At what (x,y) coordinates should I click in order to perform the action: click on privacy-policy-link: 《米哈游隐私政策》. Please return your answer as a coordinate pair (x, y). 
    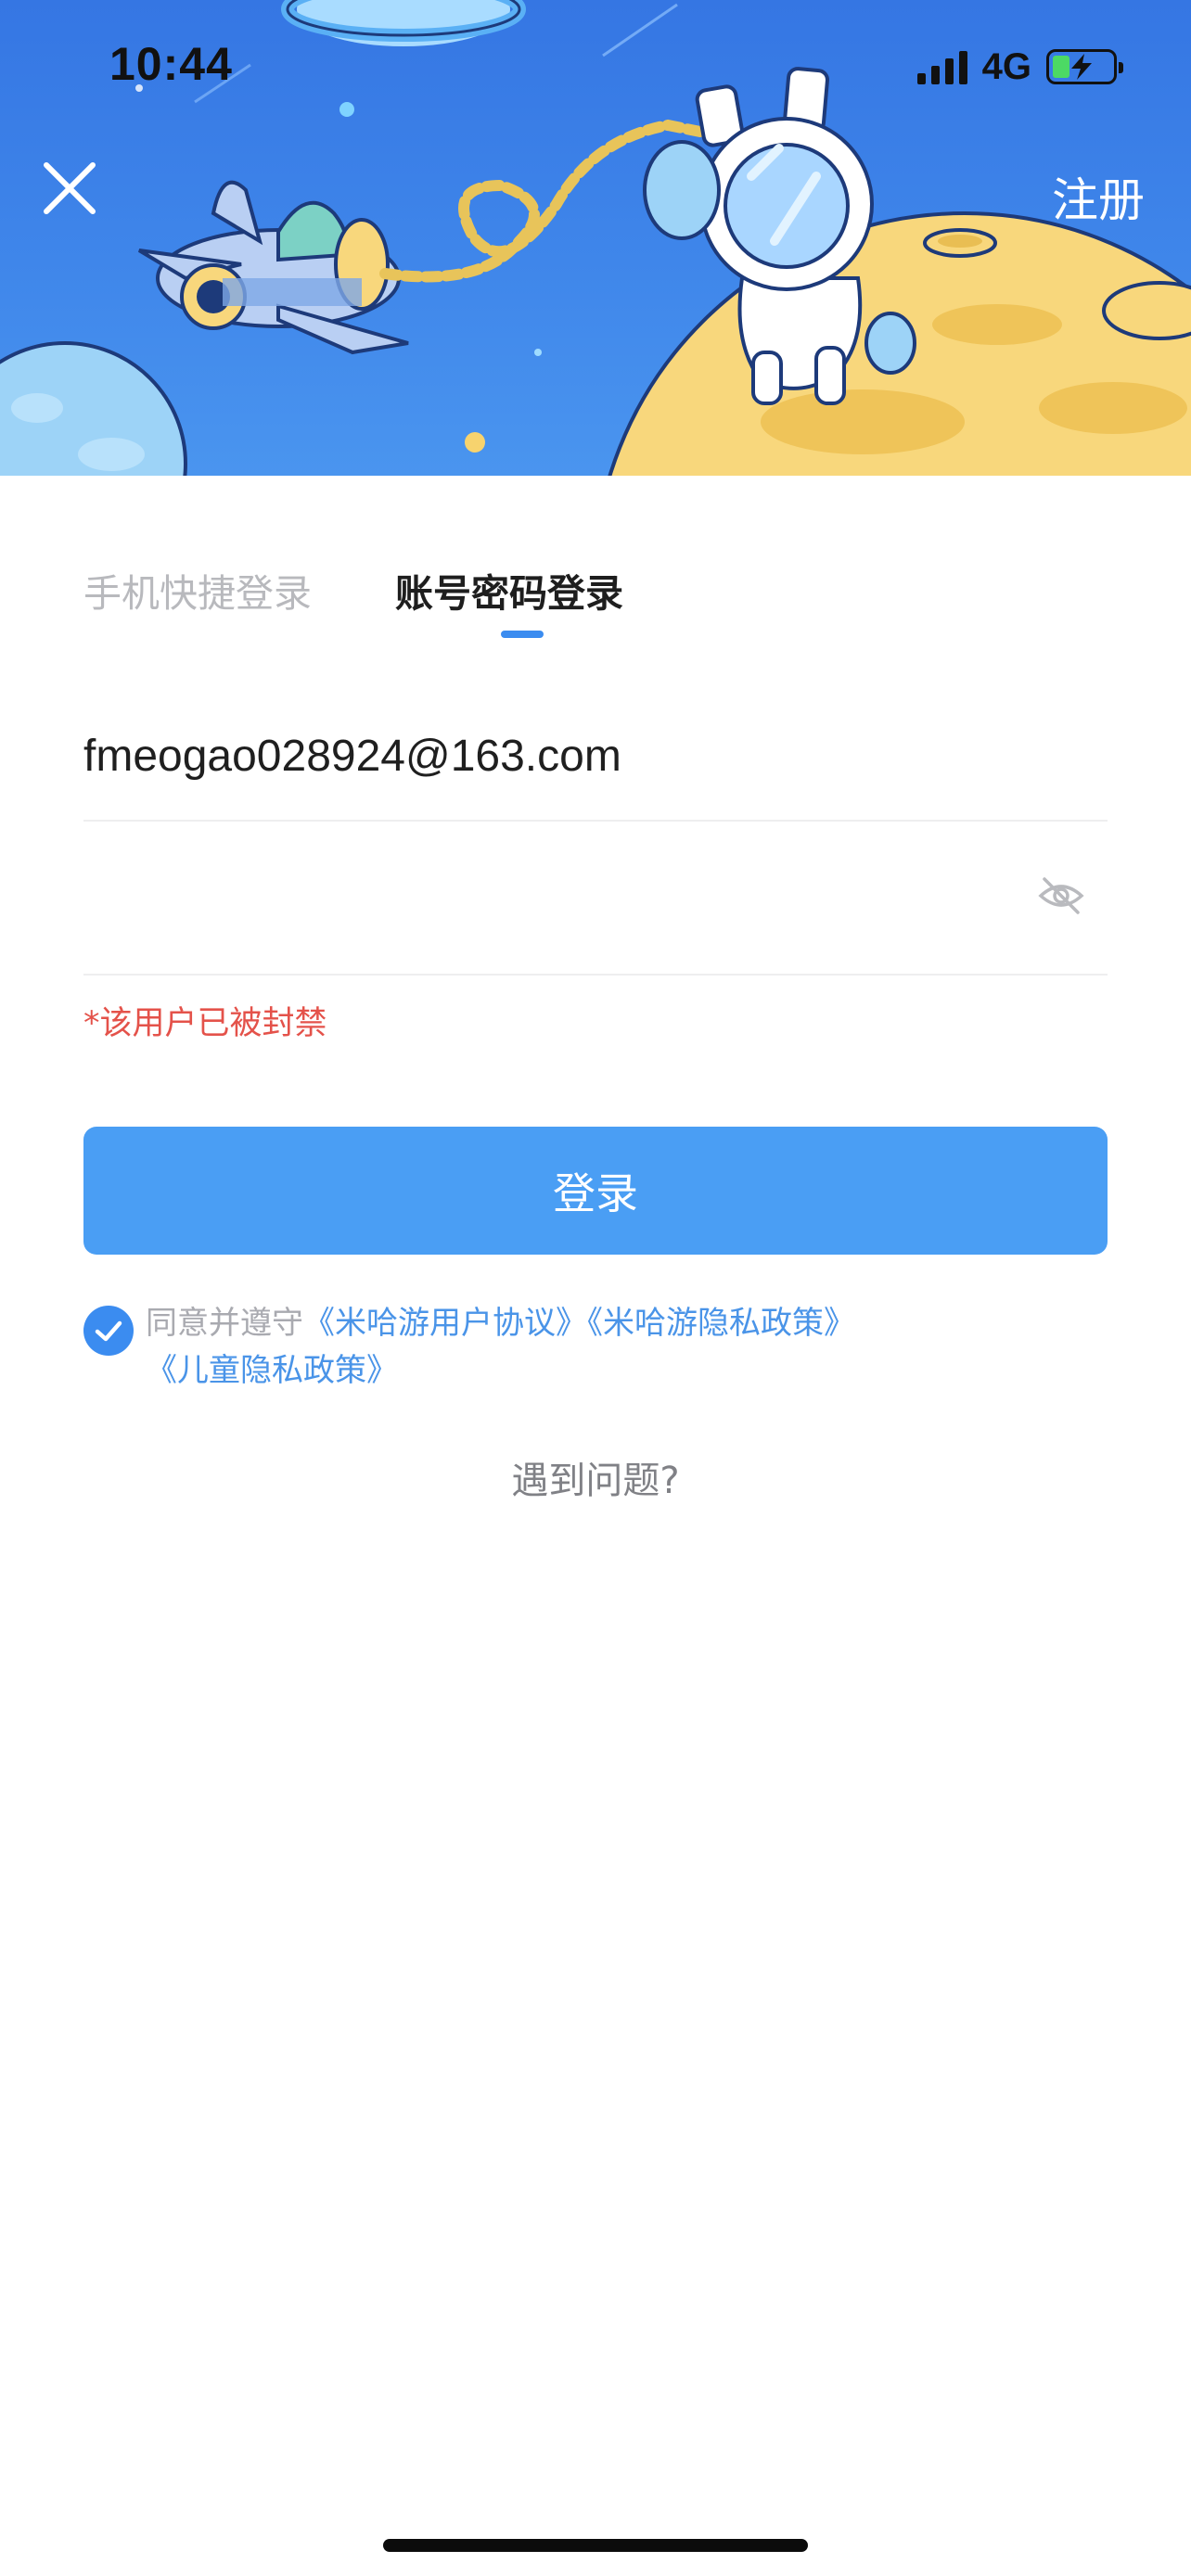
    Looking at the image, I should click on (721, 1324).